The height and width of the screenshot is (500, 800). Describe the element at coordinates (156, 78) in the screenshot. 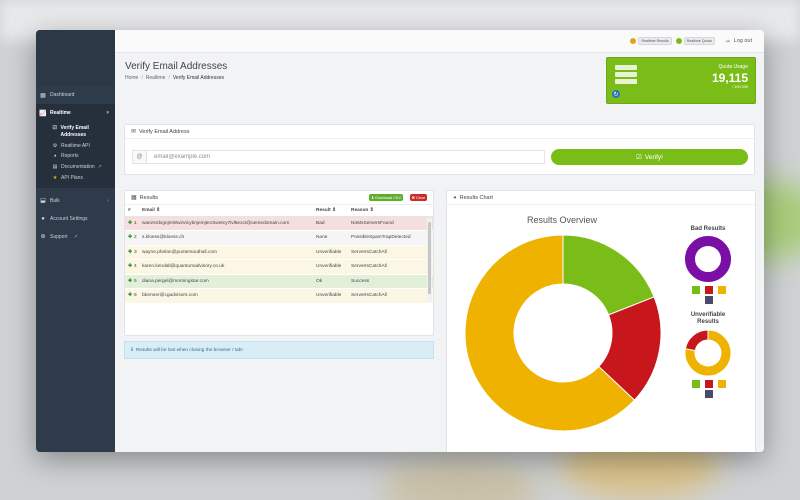

I see `breadcrumb-realtime: Realtime` at that location.